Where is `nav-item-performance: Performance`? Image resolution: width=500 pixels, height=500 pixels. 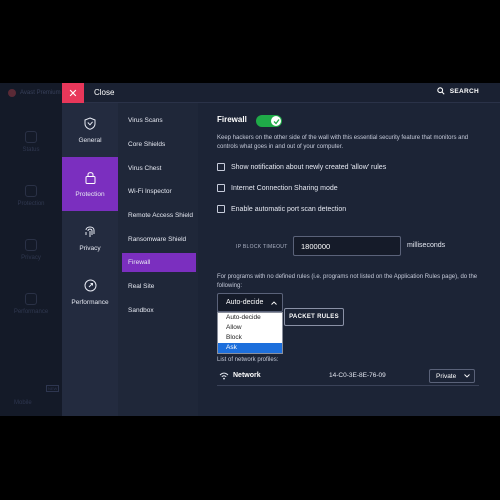 nav-item-performance: Performance is located at coordinates (90, 292).